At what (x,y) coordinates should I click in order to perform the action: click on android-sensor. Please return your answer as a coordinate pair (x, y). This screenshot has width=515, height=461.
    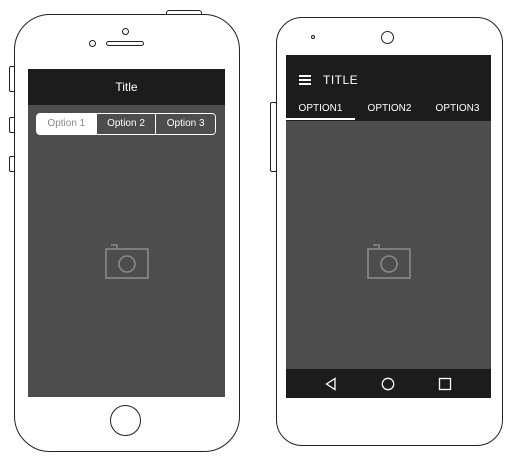
    Looking at the image, I should click on (313, 37).